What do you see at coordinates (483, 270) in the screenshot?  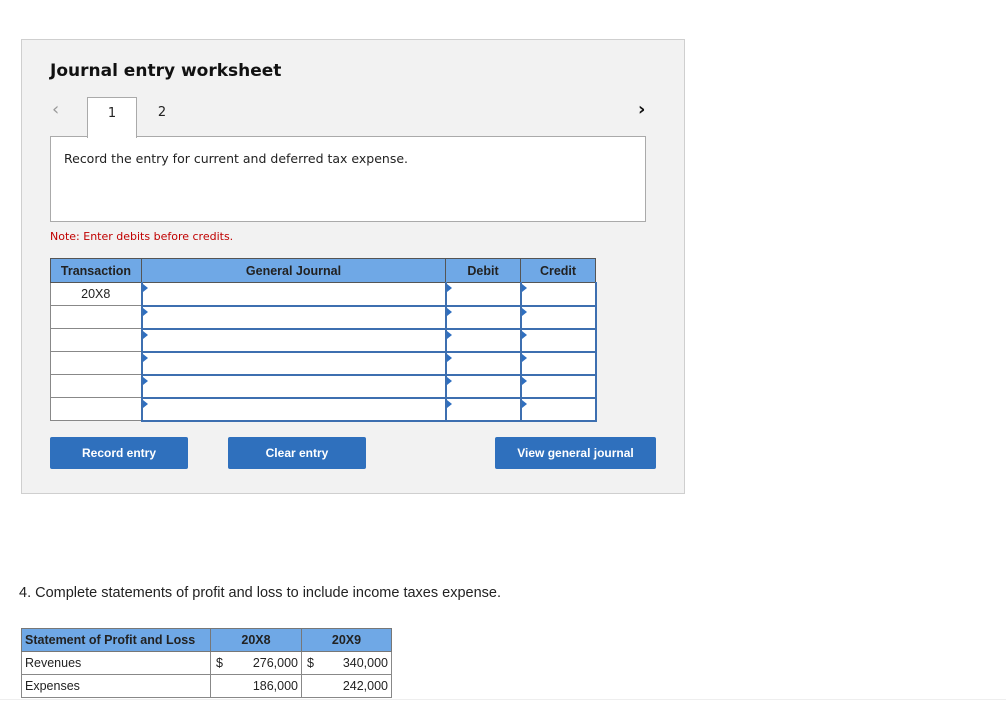 I see `header-debit: Debit` at bounding box center [483, 270].